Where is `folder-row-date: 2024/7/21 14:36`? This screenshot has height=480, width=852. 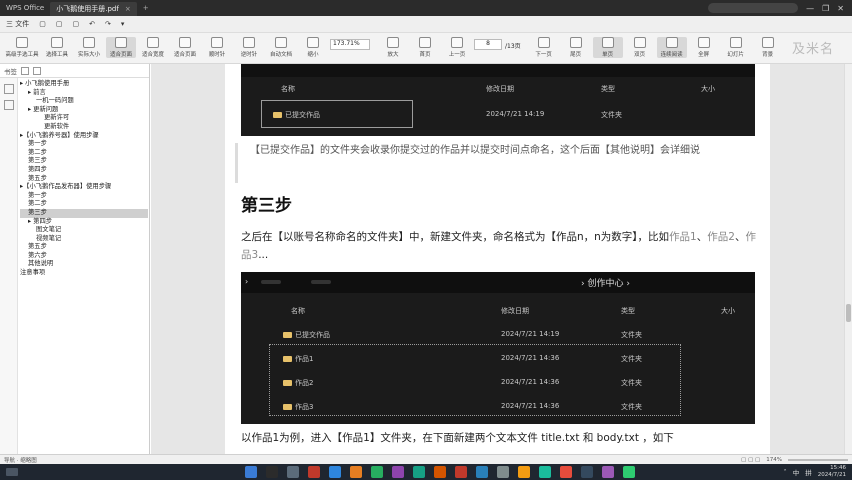 folder-row-date: 2024/7/21 14:36 is located at coordinates (530, 406).